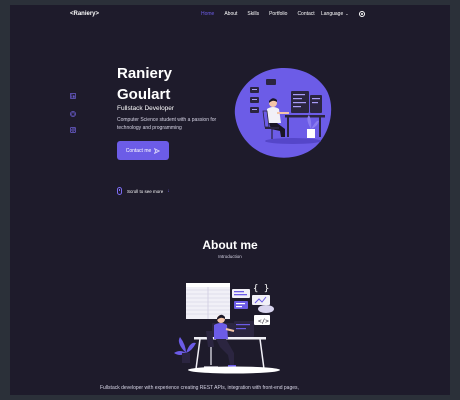  What do you see at coordinates (146, 108) in the screenshot?
I see `hero-role: Fullstack Developer` at bounding box center [146, 108].